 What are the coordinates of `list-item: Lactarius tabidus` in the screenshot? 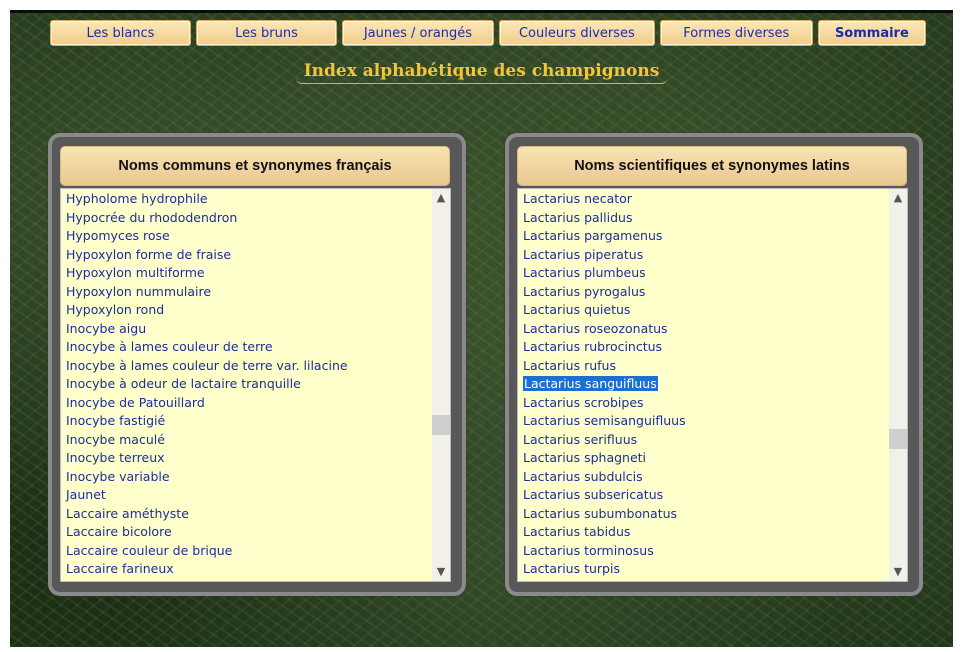 It's located at (703, 532).